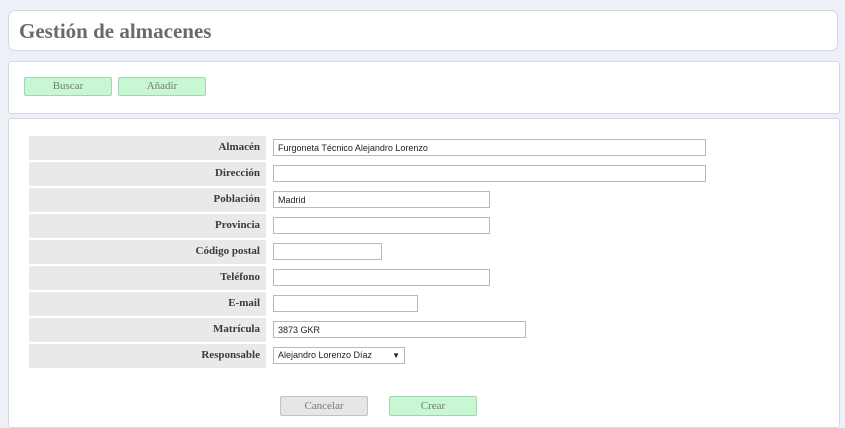 This screenshot has width=845, height=428. I want to click on email-field, so click(345, 303).